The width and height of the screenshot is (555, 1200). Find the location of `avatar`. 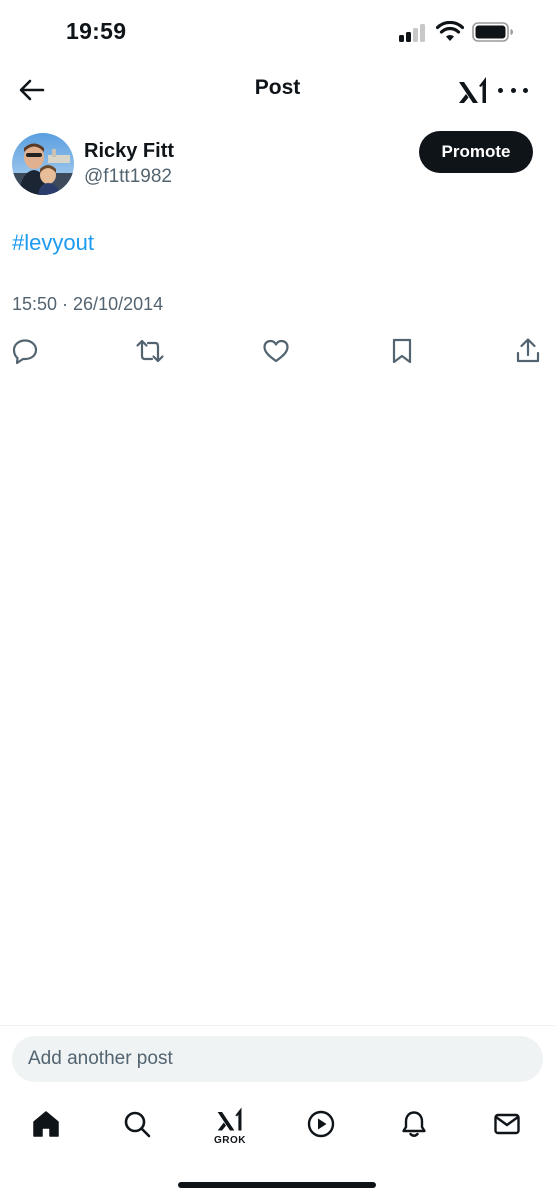

avatar is located at coordinates (43, 164).